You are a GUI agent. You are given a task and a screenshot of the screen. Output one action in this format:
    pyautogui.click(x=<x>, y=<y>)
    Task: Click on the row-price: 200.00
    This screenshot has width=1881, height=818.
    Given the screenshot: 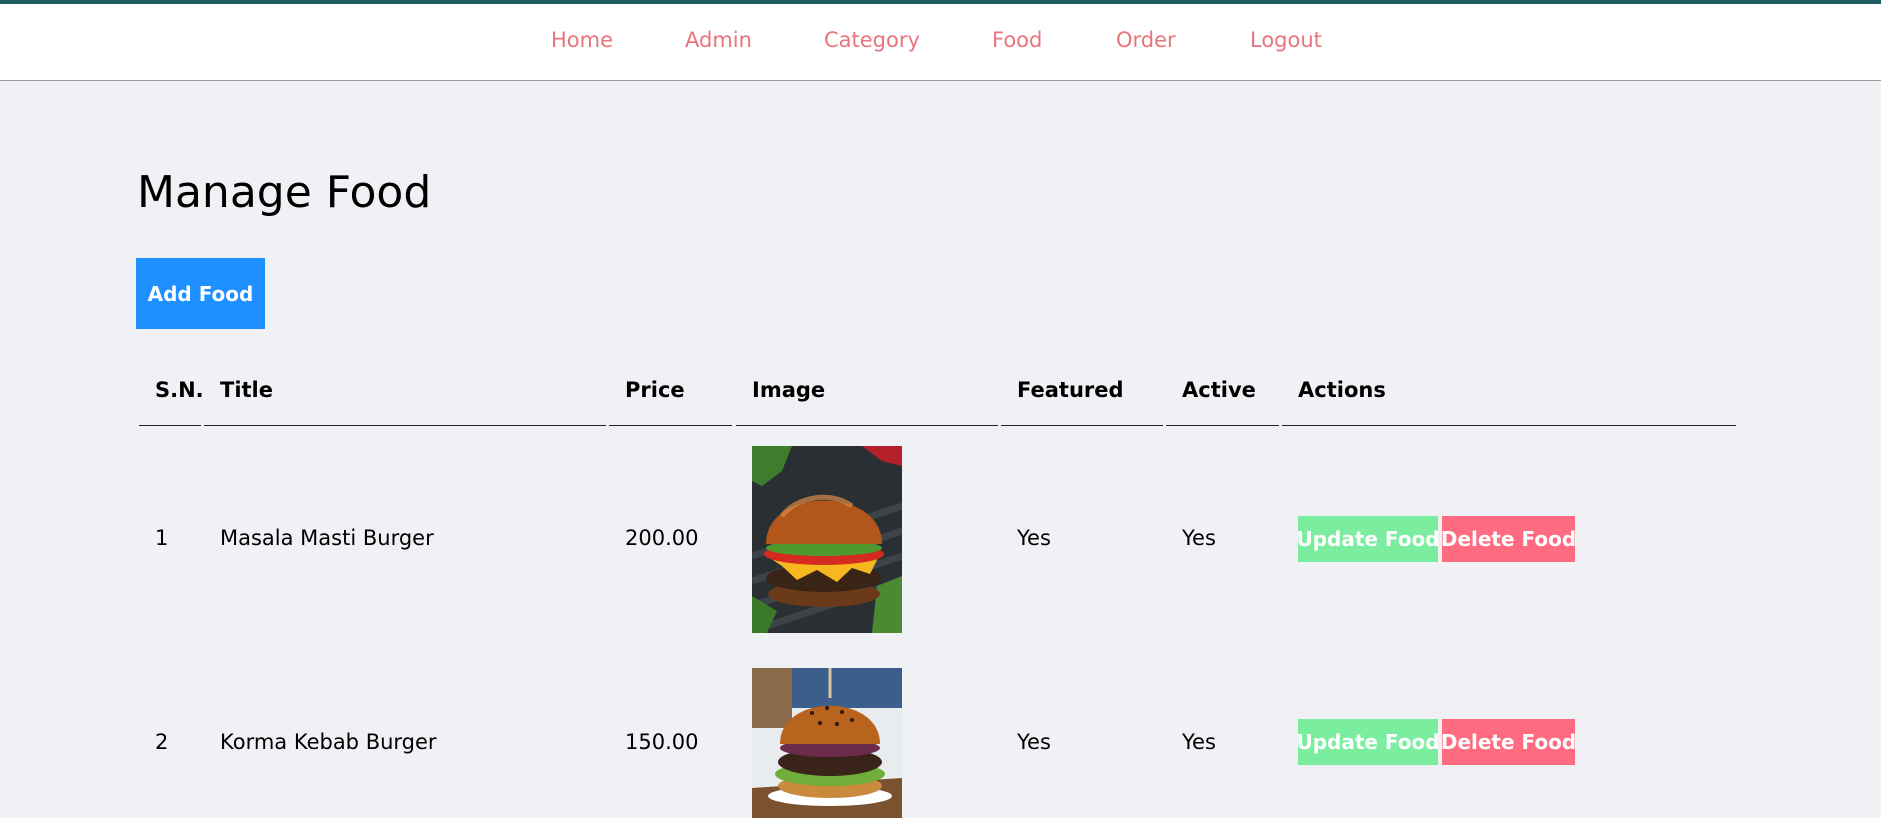 What is the action you would take?
    pyautogui.click(x=662, y=538)
    